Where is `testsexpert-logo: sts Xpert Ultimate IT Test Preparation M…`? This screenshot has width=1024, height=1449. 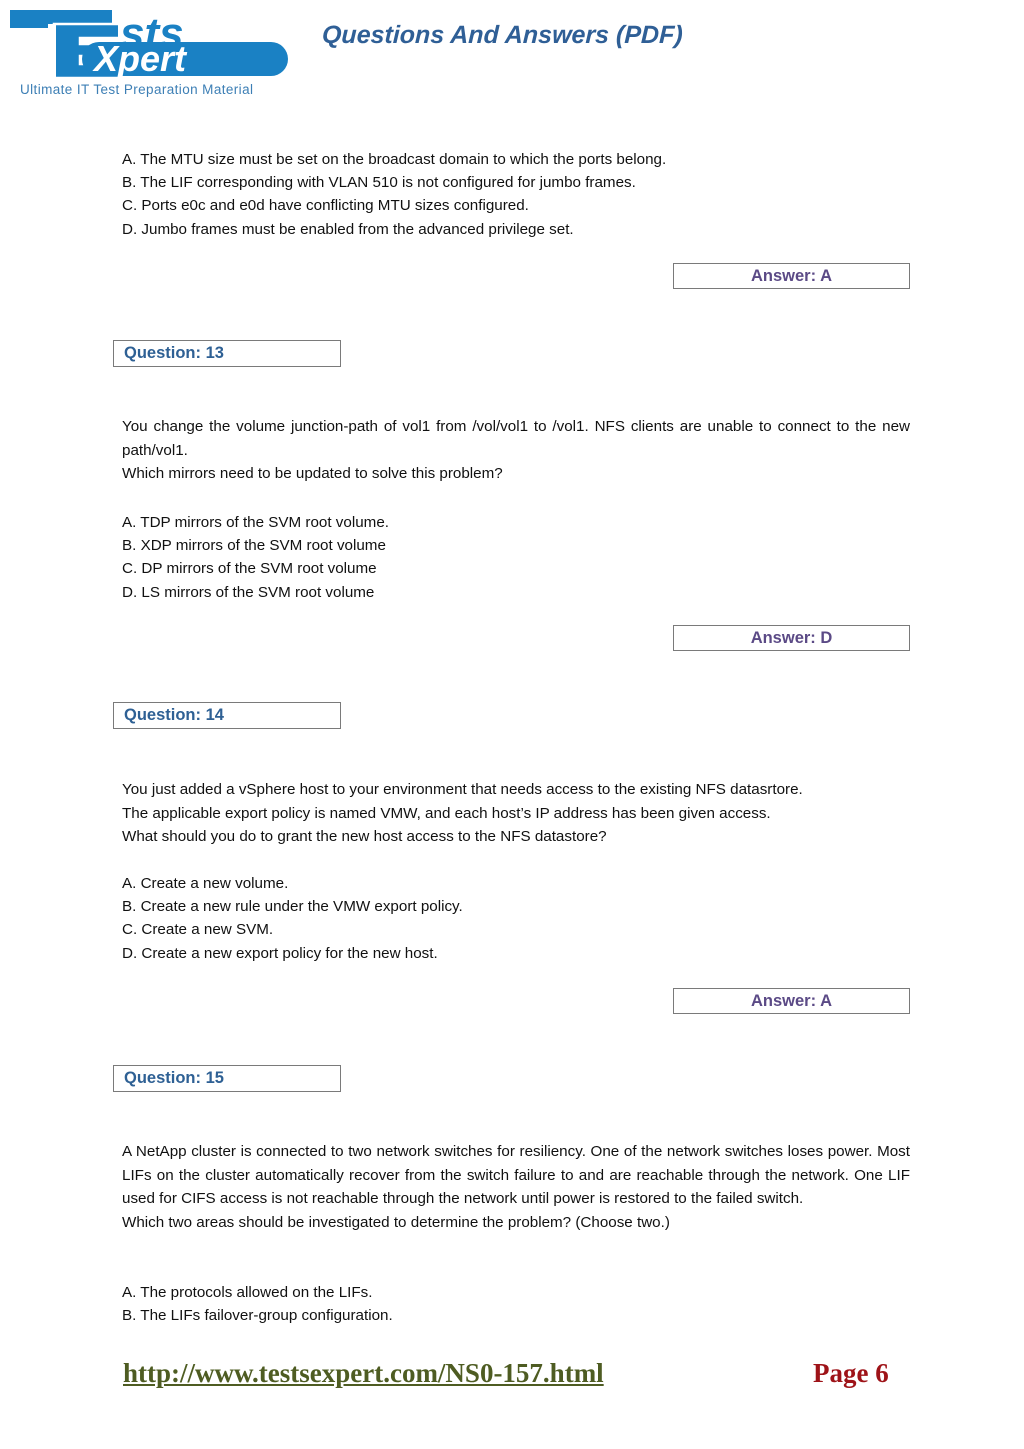 testsexpert-logo: sts Xpert Ultimate IT Test Preparation M… is located at coordinates (153, 54).